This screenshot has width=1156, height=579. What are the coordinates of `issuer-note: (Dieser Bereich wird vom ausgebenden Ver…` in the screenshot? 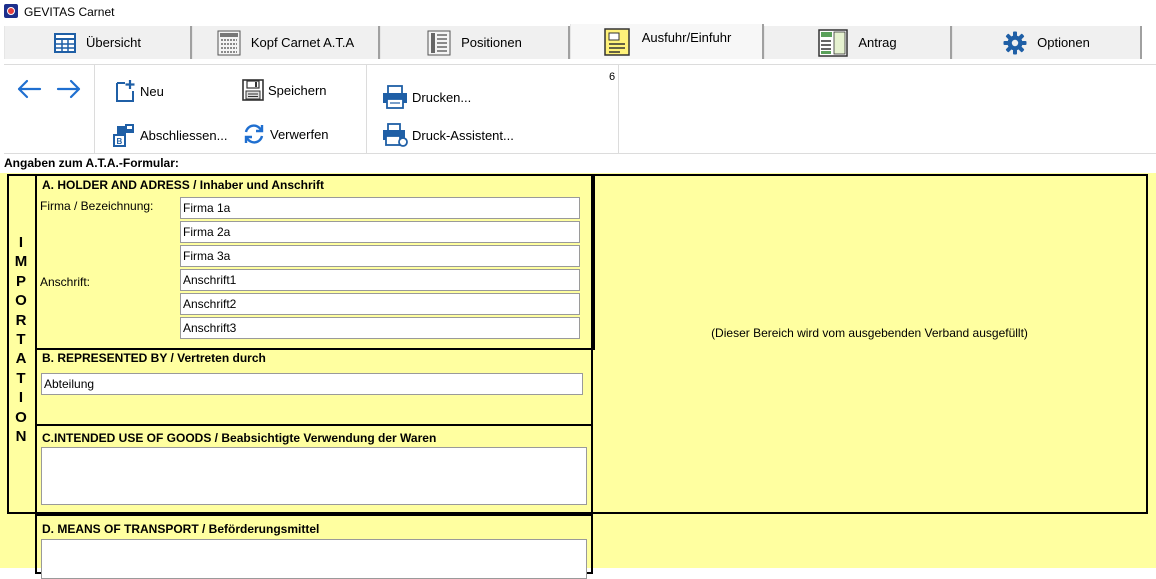 It's located at (869, 333).